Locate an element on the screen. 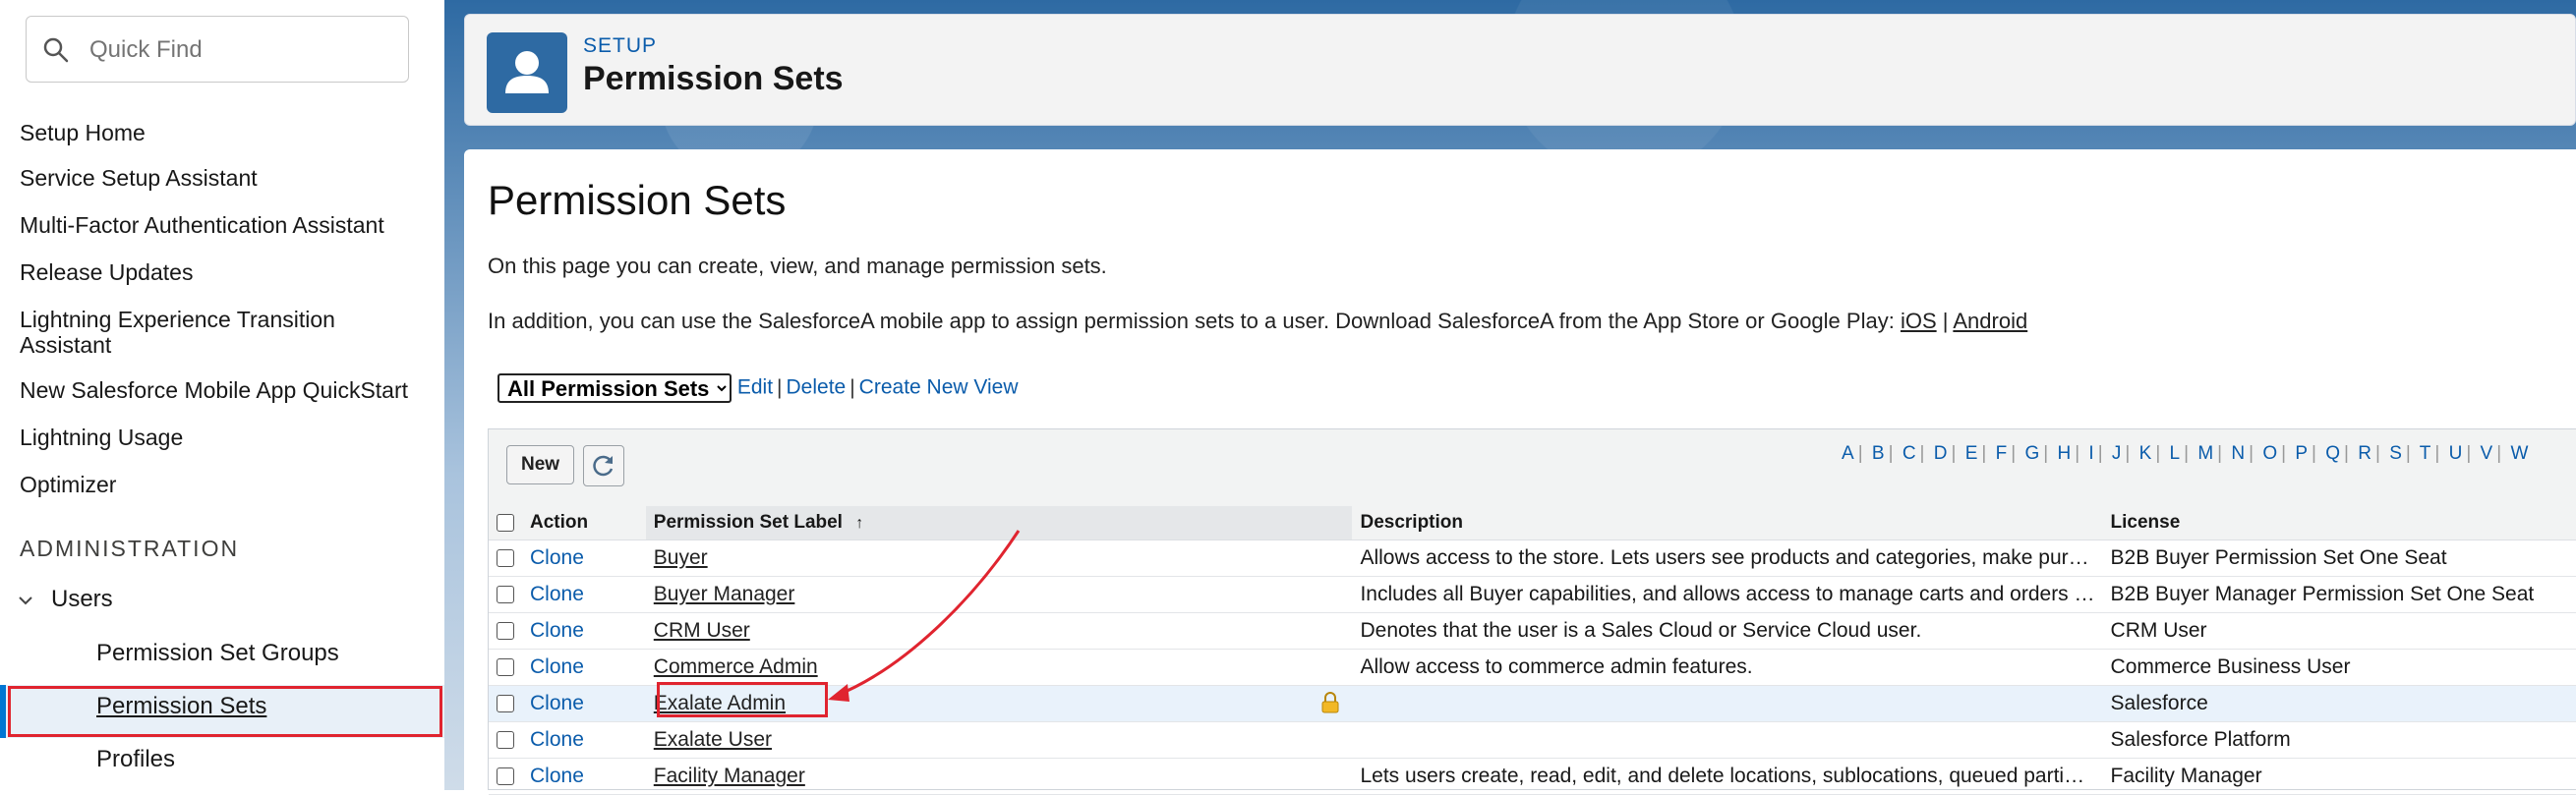  table-row: Clone Exalate User Salesforce Platform is located at coordinates (1532, 740).